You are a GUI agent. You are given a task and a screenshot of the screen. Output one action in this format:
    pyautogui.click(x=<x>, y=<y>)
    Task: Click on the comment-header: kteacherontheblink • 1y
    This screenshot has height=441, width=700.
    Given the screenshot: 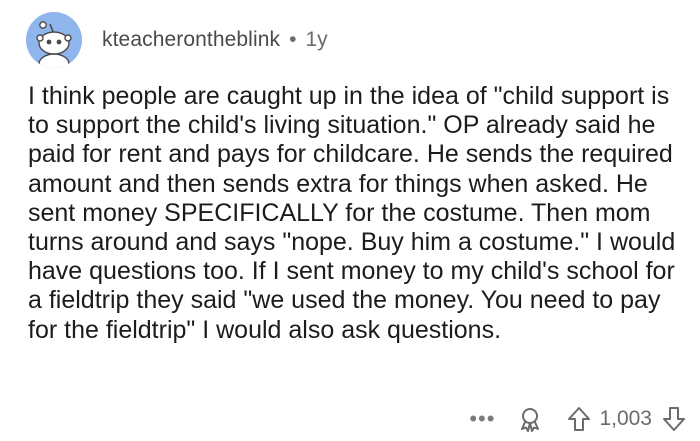 What is the action you would take?
    pyautogui.click(x=177, y=40)
    